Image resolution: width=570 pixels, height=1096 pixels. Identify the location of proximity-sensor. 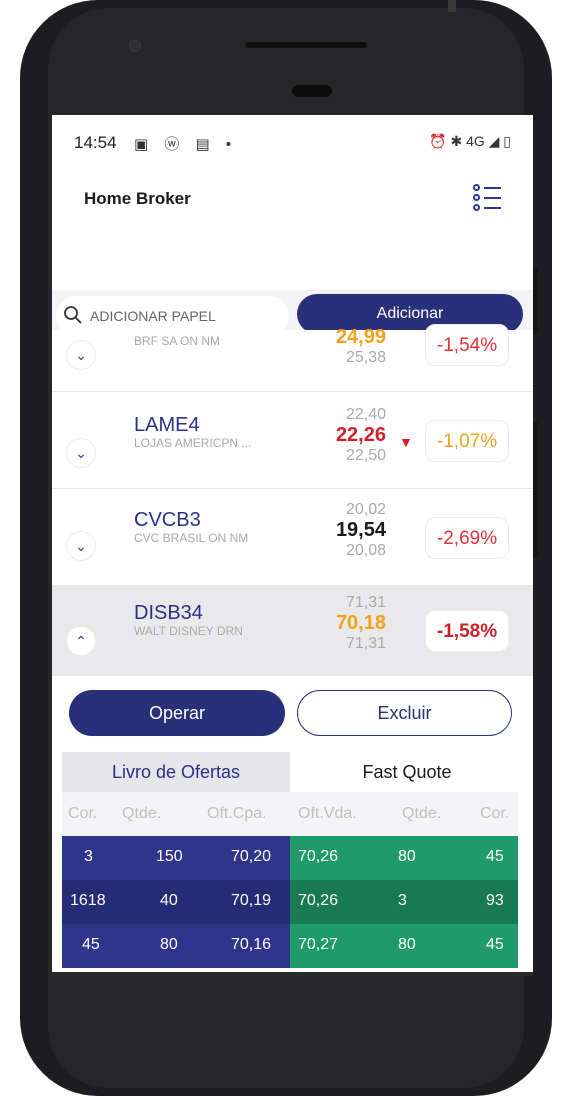
(312, 91).